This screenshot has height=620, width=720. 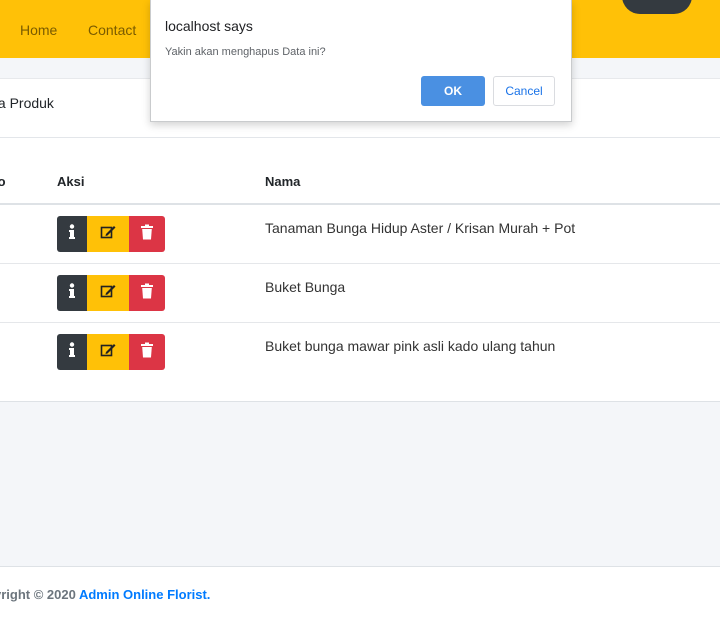 I want to click on footer-copyright: yright © 2020 Admin Online Florist., so click(x=105, y=594).